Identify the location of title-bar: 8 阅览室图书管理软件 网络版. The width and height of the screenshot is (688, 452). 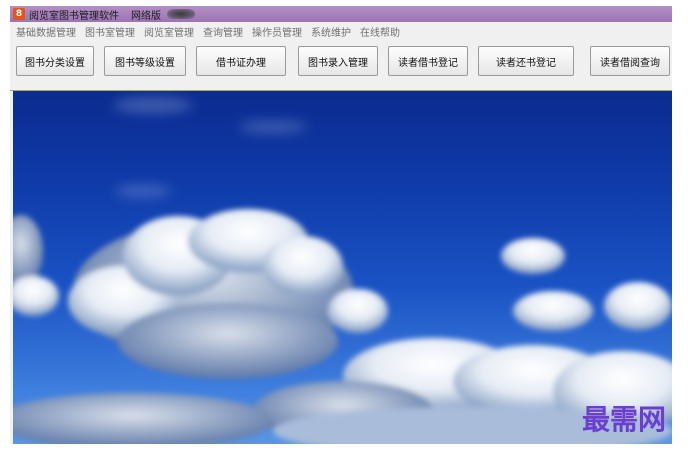
(341, 14).